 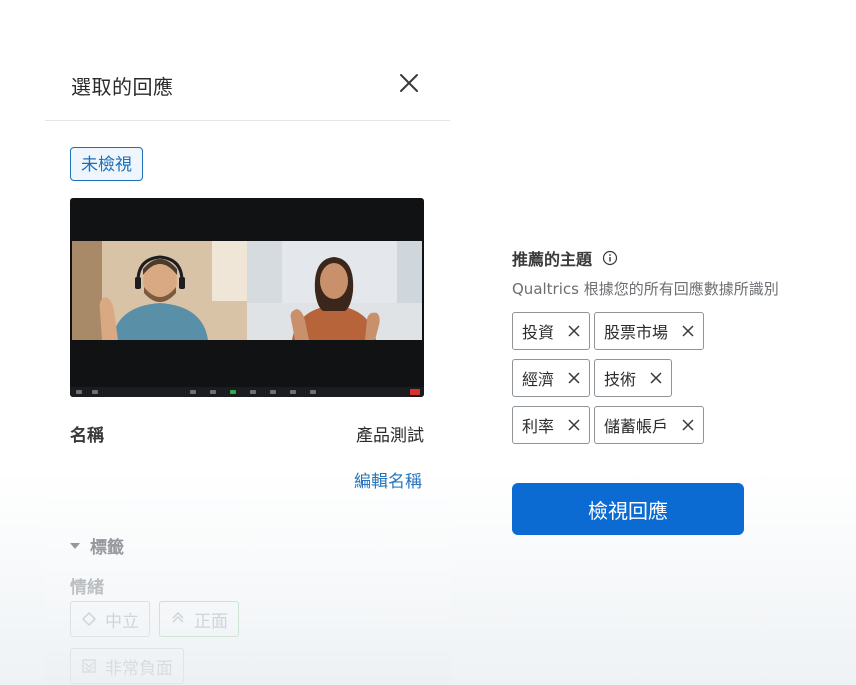 I want to click on sentiment-chip-very-negative: 非常負面, so click(x=127, y=666).